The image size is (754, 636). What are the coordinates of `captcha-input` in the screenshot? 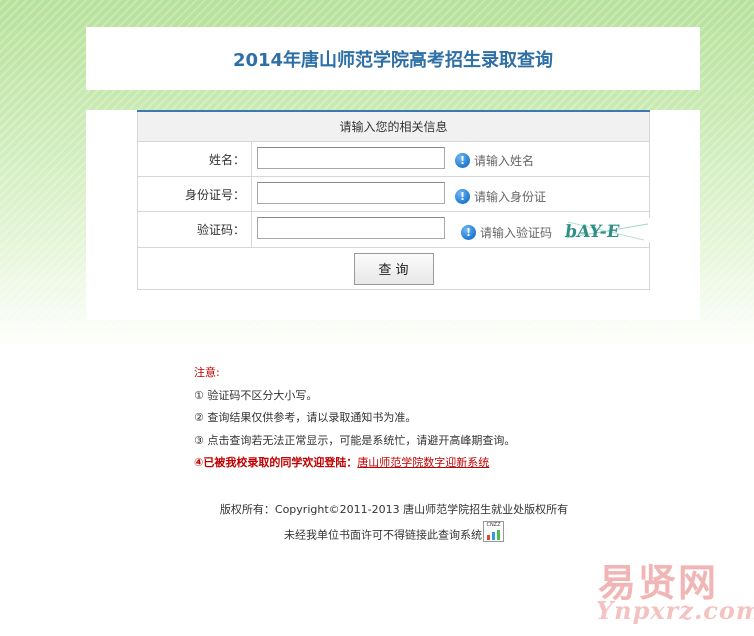 It's located at (351, 228).